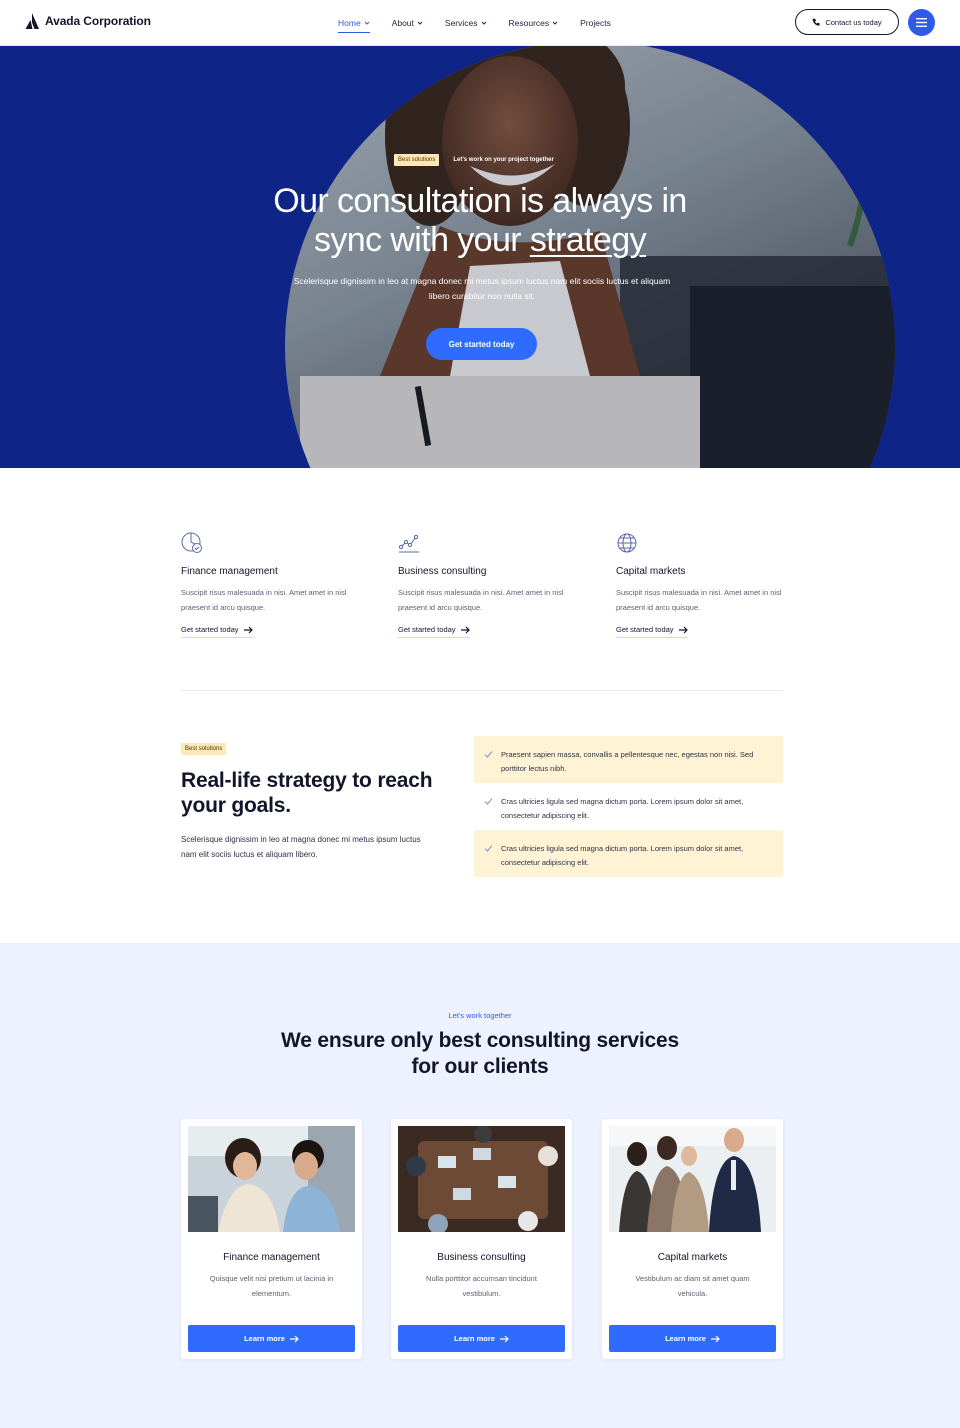  Describe the element at coordinates (32, 21) in the screenshot. I see `avada-logo-icon` at that location.